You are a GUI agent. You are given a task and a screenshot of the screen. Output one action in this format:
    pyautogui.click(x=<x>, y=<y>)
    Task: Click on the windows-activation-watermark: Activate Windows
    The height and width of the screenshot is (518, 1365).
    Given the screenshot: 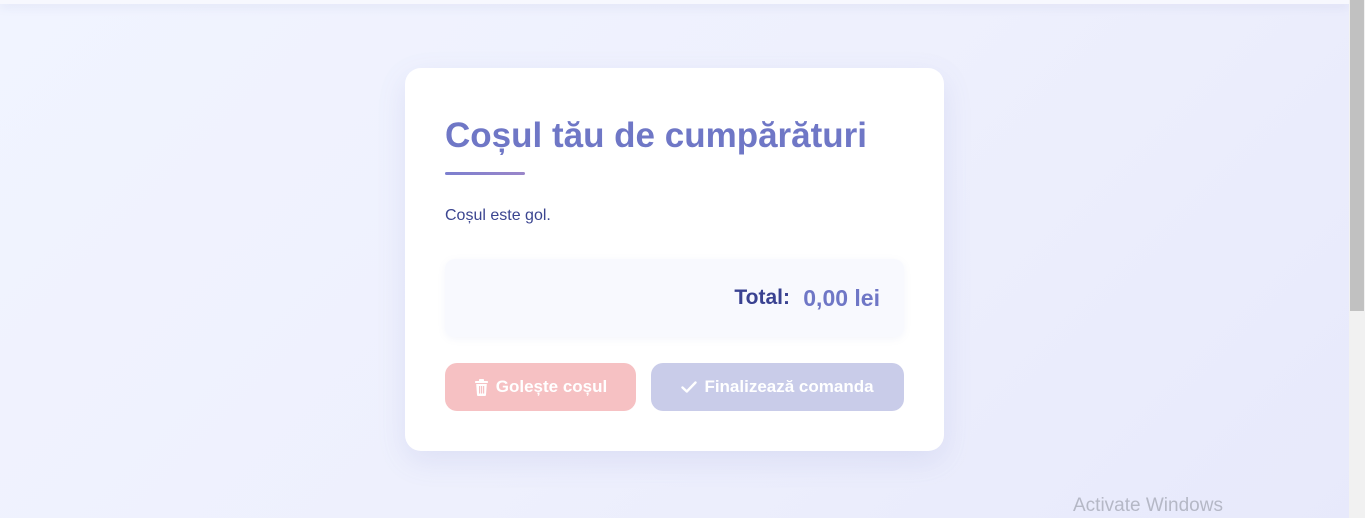 What is the action you would take?
    pyautogui.click(x=1148, y=505)
    